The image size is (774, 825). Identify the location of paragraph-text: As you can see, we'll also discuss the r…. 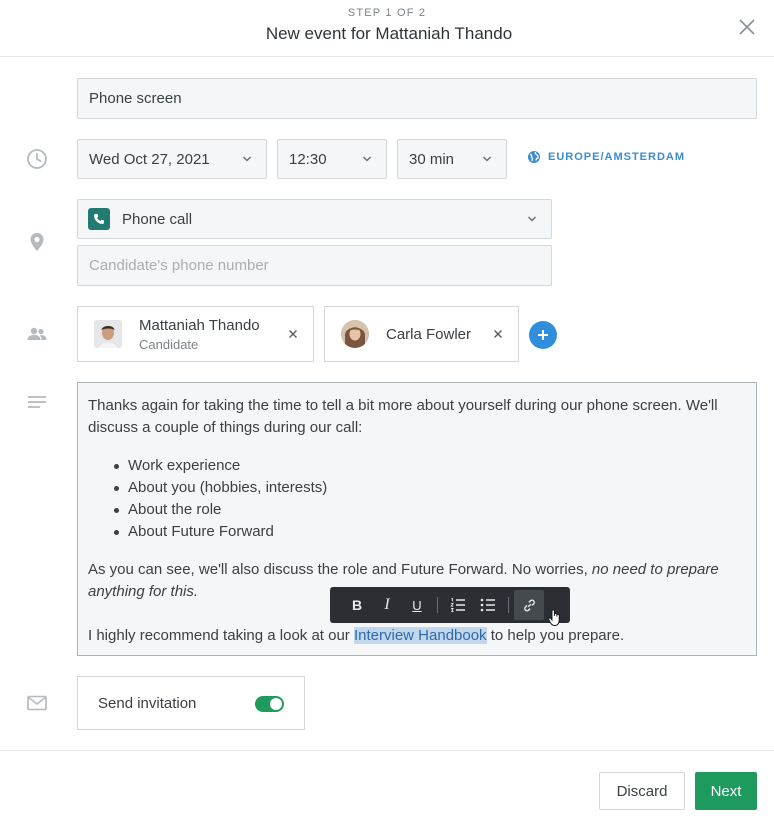
(340, 569).